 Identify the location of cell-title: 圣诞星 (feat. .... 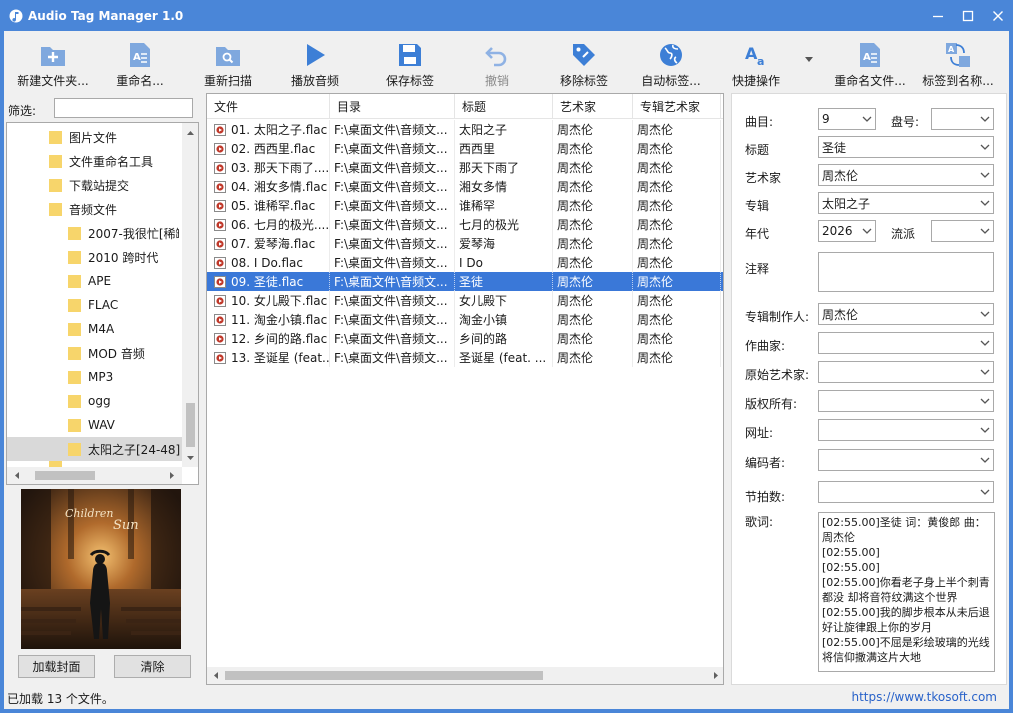
(504, 357).